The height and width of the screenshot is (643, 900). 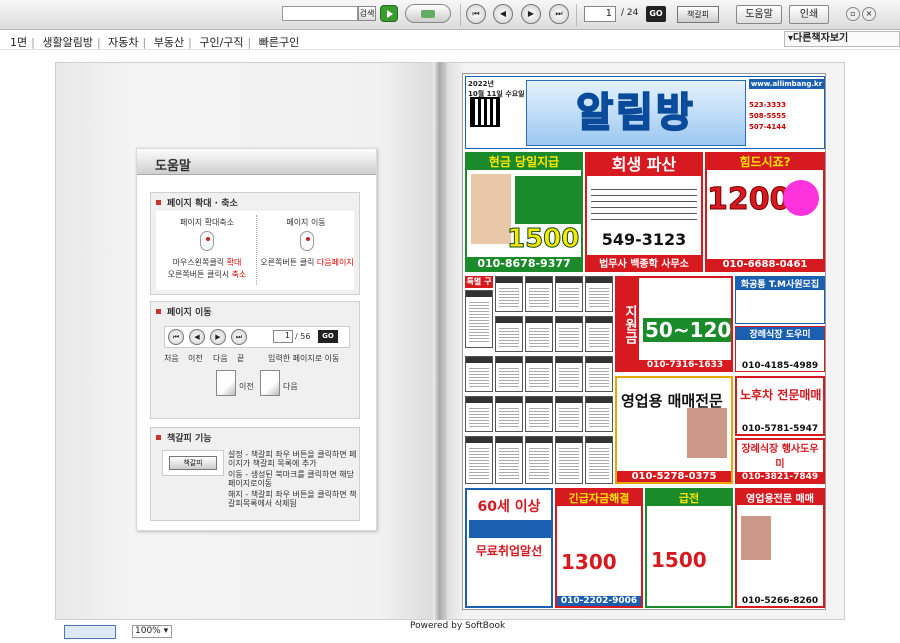 I want to click on toggle-icon, so click(x=428, y=14).